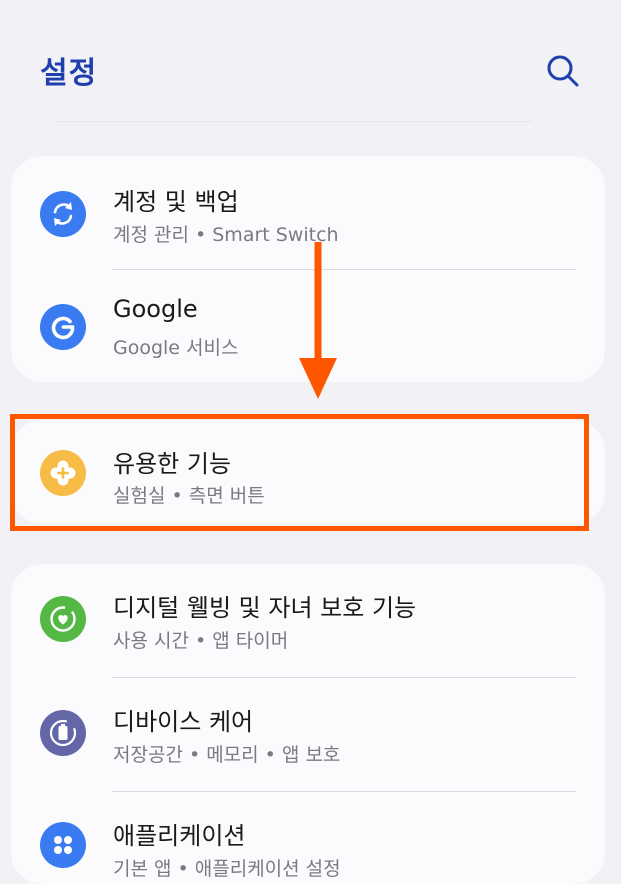 The image size is (621, 884). I want to click on search-icon, so click(563, 71).